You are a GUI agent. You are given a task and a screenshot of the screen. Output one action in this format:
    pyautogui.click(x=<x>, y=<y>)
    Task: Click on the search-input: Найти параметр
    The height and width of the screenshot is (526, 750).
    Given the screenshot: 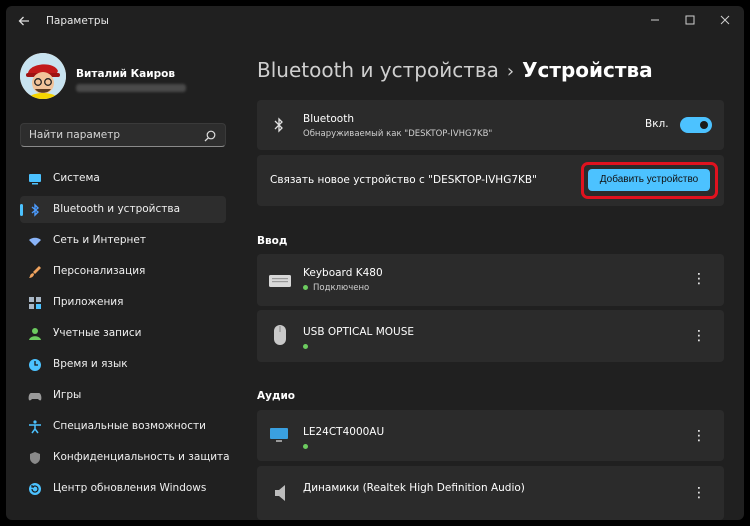 What is the action you would take?
    pyautogui.click(x=123, y=135)
    